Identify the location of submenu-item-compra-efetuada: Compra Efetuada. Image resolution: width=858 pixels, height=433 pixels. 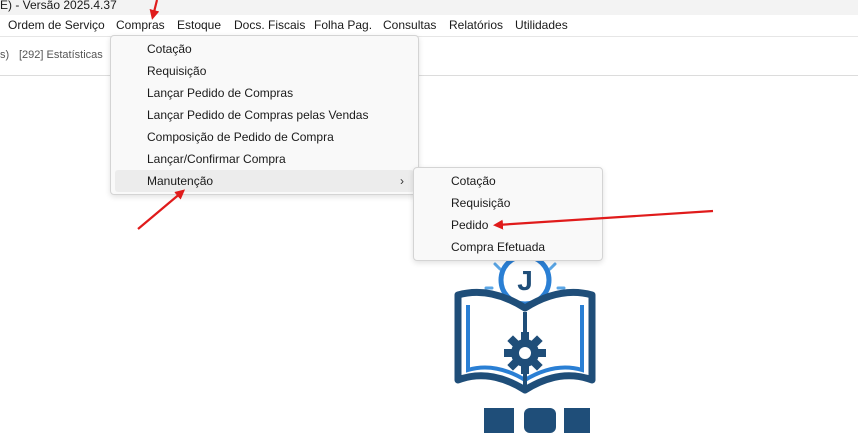
(508, 247).